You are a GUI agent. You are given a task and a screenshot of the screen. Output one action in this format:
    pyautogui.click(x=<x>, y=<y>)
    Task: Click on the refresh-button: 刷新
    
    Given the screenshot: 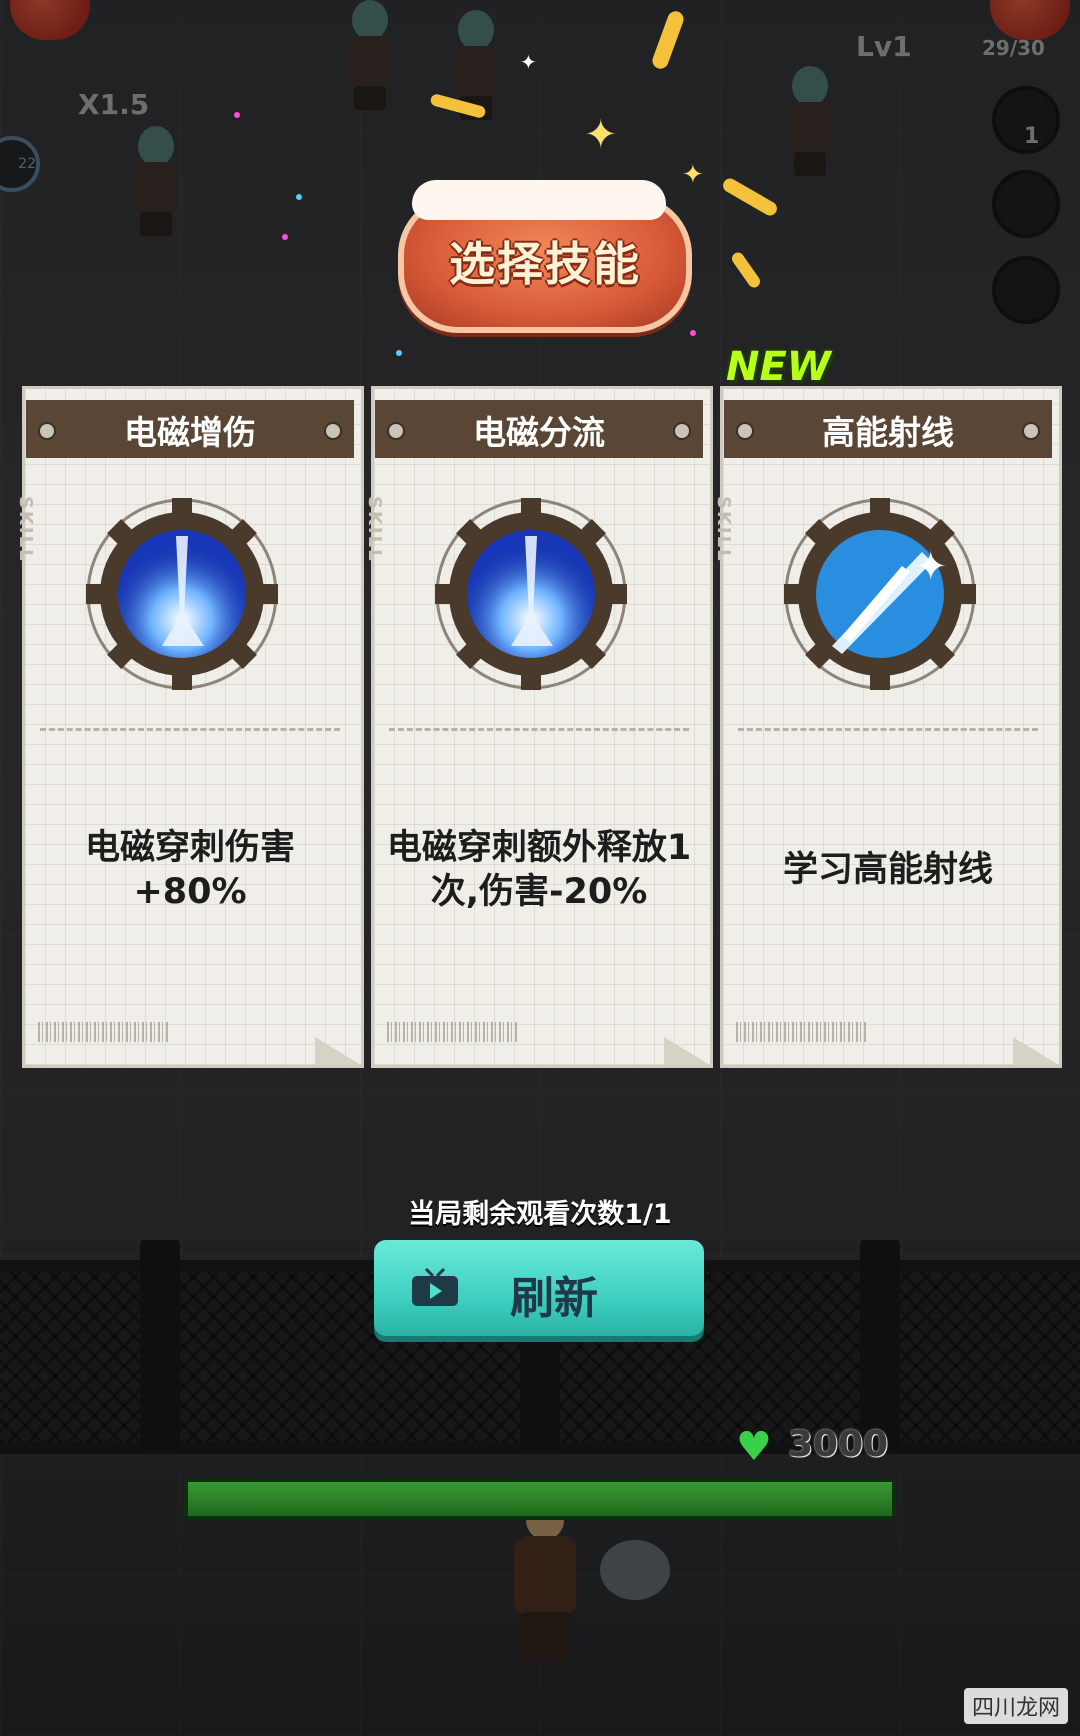 What is the action you would take?
    pyautogui.click(x=539, y=1288)
    